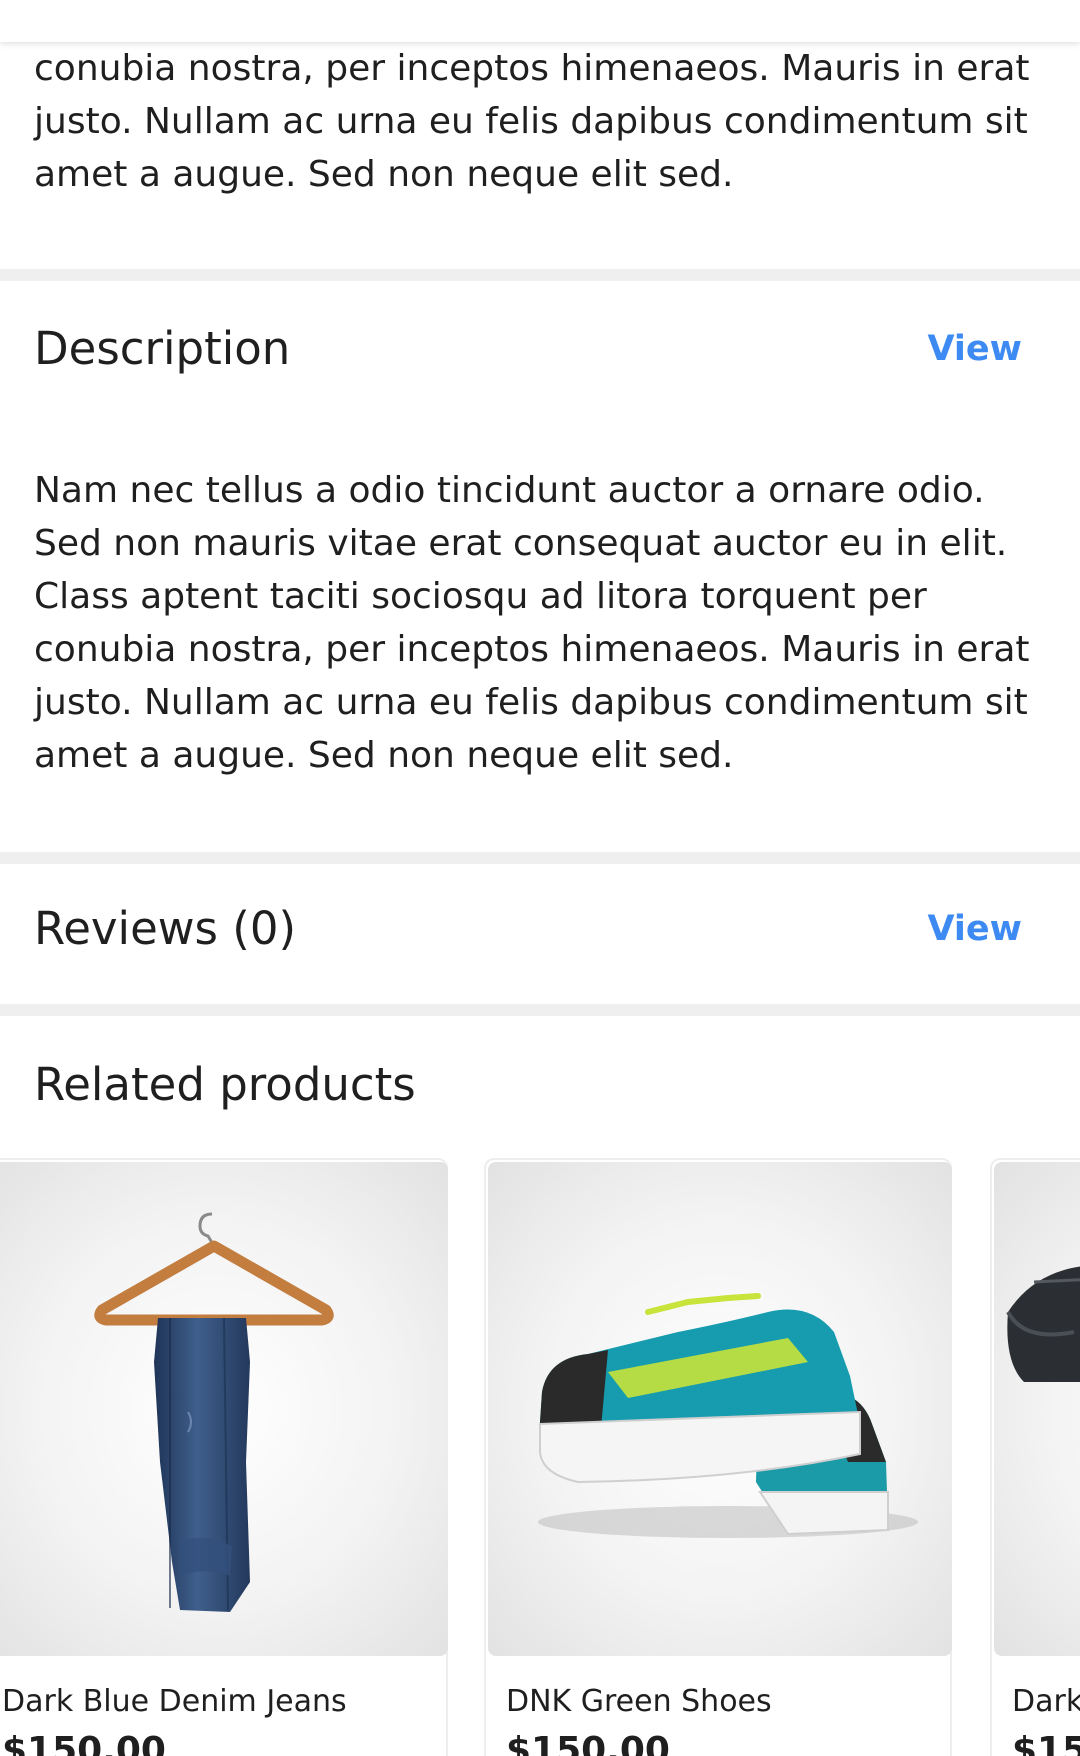 The image size is (1080, 1756). What do you see at coordinates (1037, 1409) in the screenshot?
I see `dark-shirt-image` at bounding box center [1037, 1409].